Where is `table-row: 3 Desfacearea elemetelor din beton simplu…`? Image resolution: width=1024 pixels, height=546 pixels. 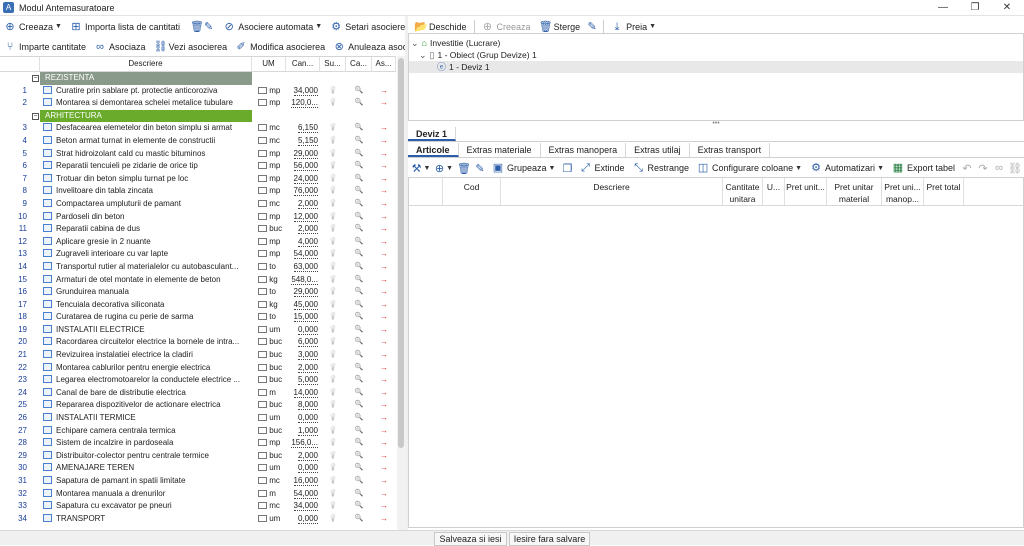
table-row: 3 Desfacearea elemetelor din beton simplu… is located at coordinates (198, 128).